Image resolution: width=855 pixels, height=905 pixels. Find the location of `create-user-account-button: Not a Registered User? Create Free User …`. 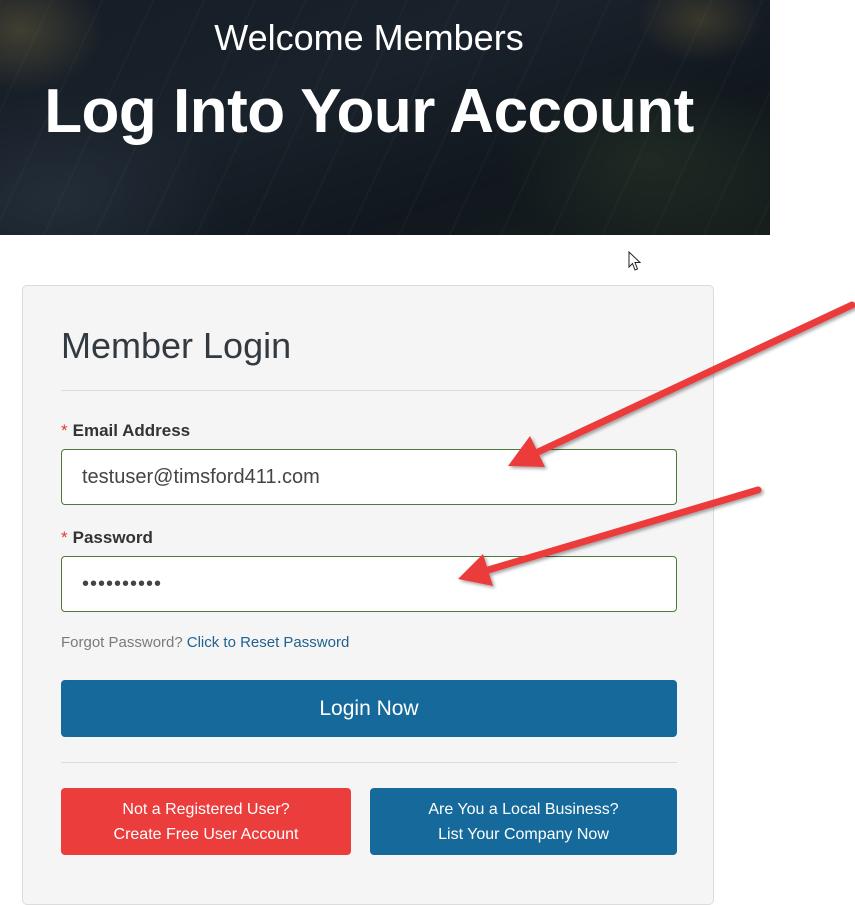

create-user-account-button: Not a Registered User? Create Free User … is located at coordinates (206, 821).